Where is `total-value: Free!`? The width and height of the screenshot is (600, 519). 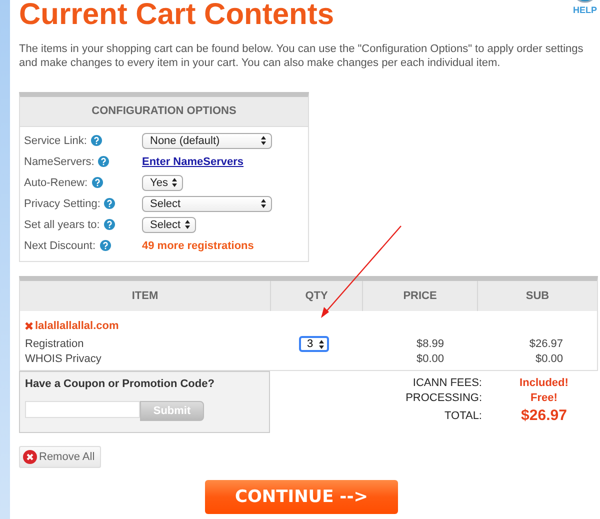
total-value: Free! is located at coordinates (544, 398).